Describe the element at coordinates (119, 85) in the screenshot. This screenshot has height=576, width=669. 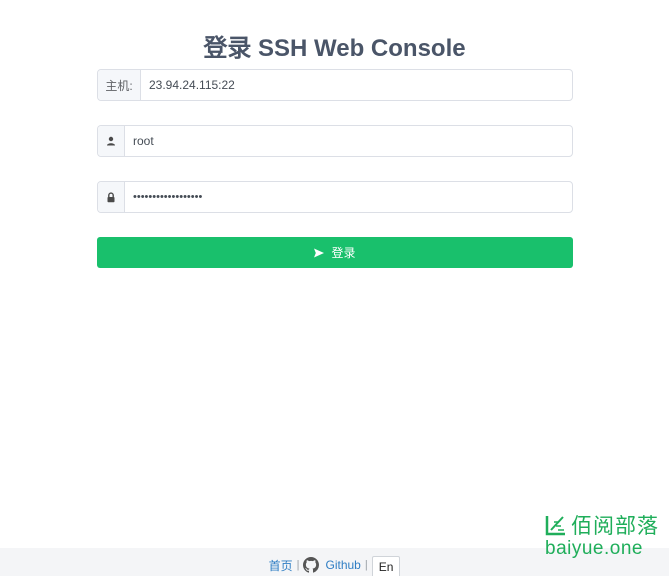
I see `host-label: 主机:` at that location.